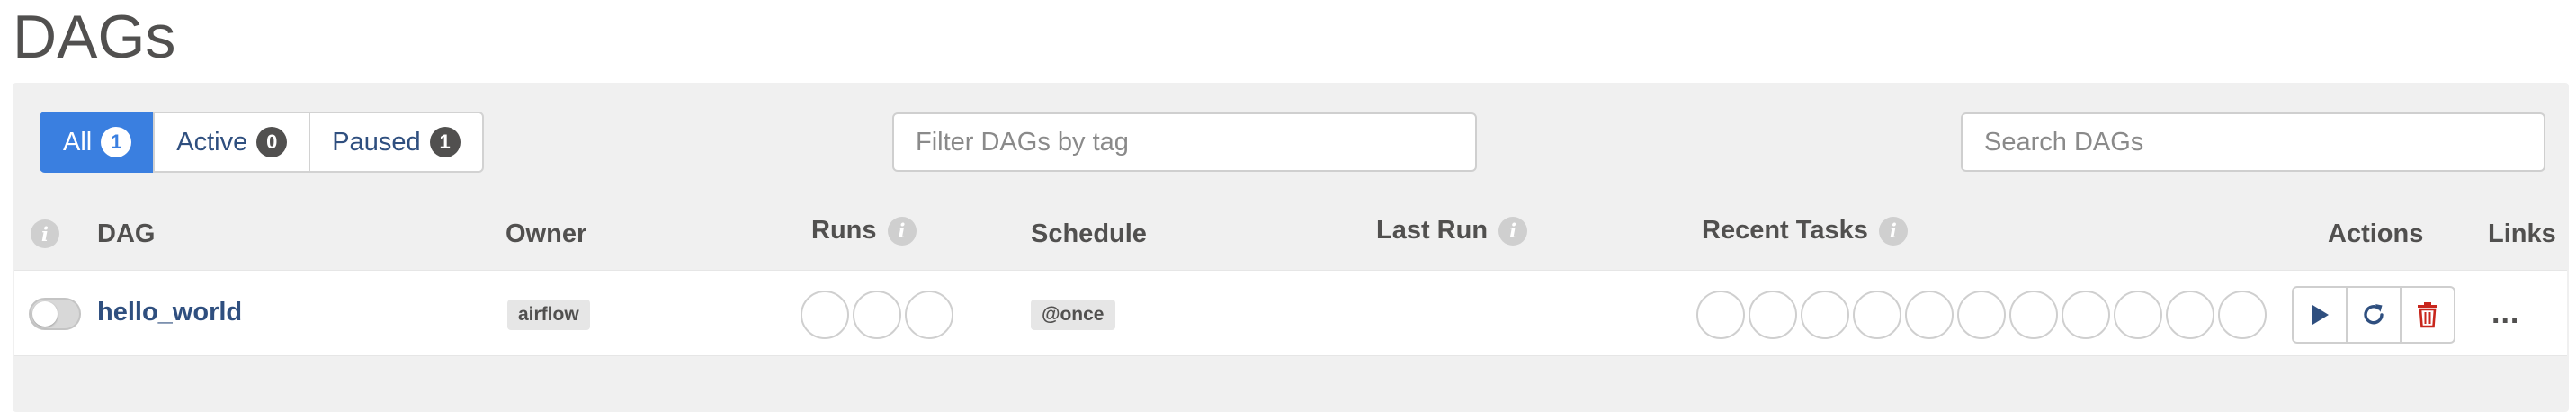 This screenshot has height=412, width=2576. Describe the element at coordinates (2253, 142) in the screenshot. I see `search-dags-input` at that location.